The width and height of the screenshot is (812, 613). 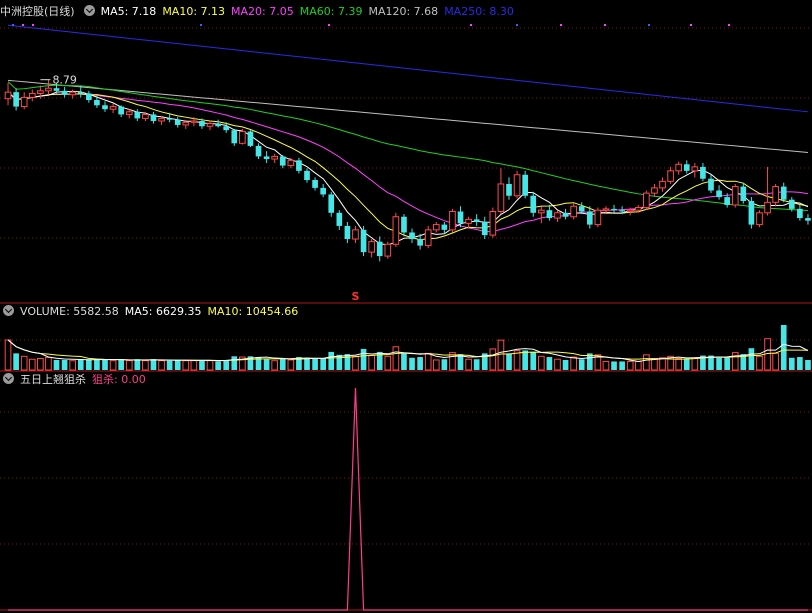 What do you see at coordinates (408, 116) in the screenshot?
I see `ma120-line` at bounding box center [408, 116].